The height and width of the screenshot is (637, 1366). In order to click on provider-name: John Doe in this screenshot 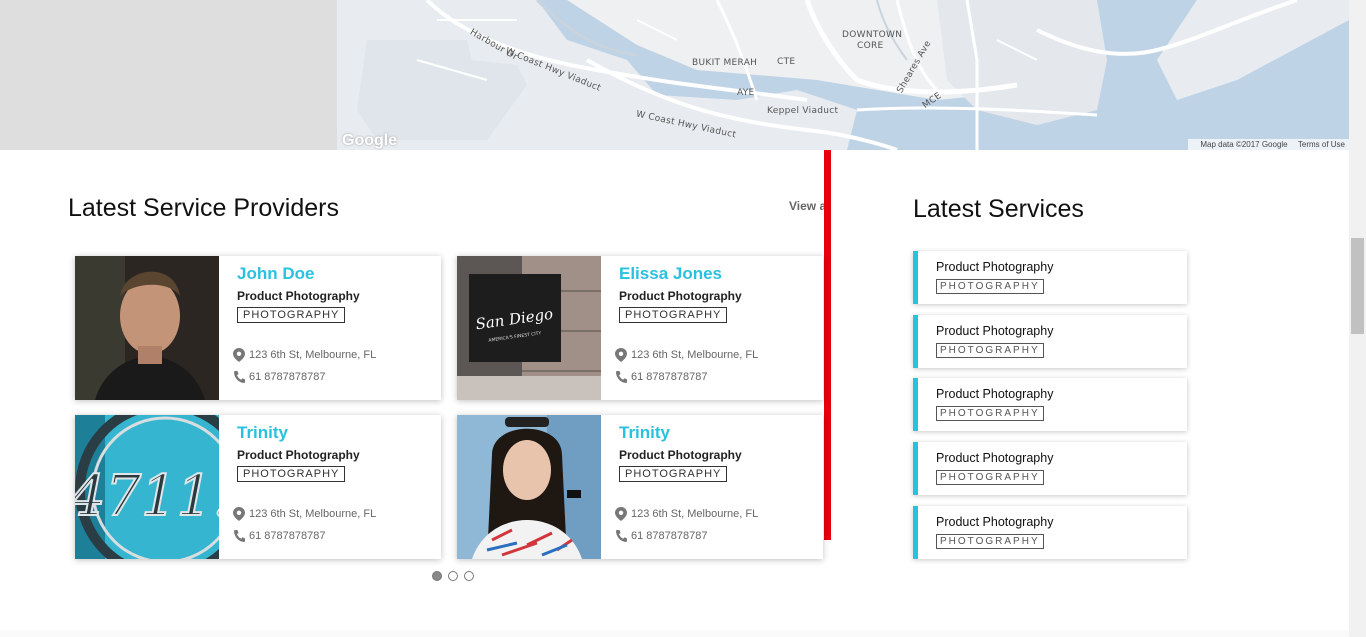, I will do `click(275, 274)`.